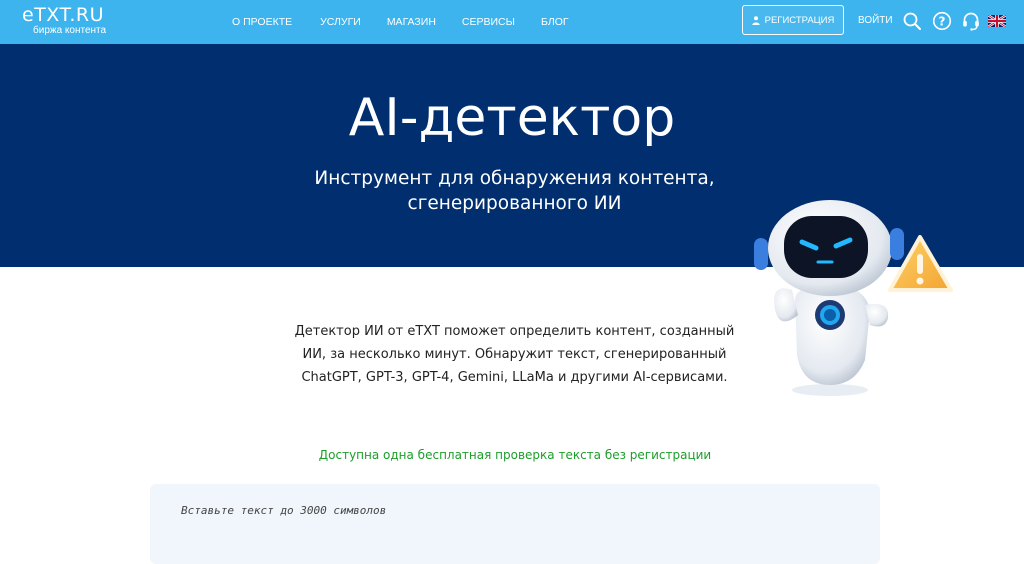 The image size is (1024, 564). What do you see at coordinates (63, 15) in the screenshot?
I see `logo-text: eTXT.RU` at bounding box center [63, 15].